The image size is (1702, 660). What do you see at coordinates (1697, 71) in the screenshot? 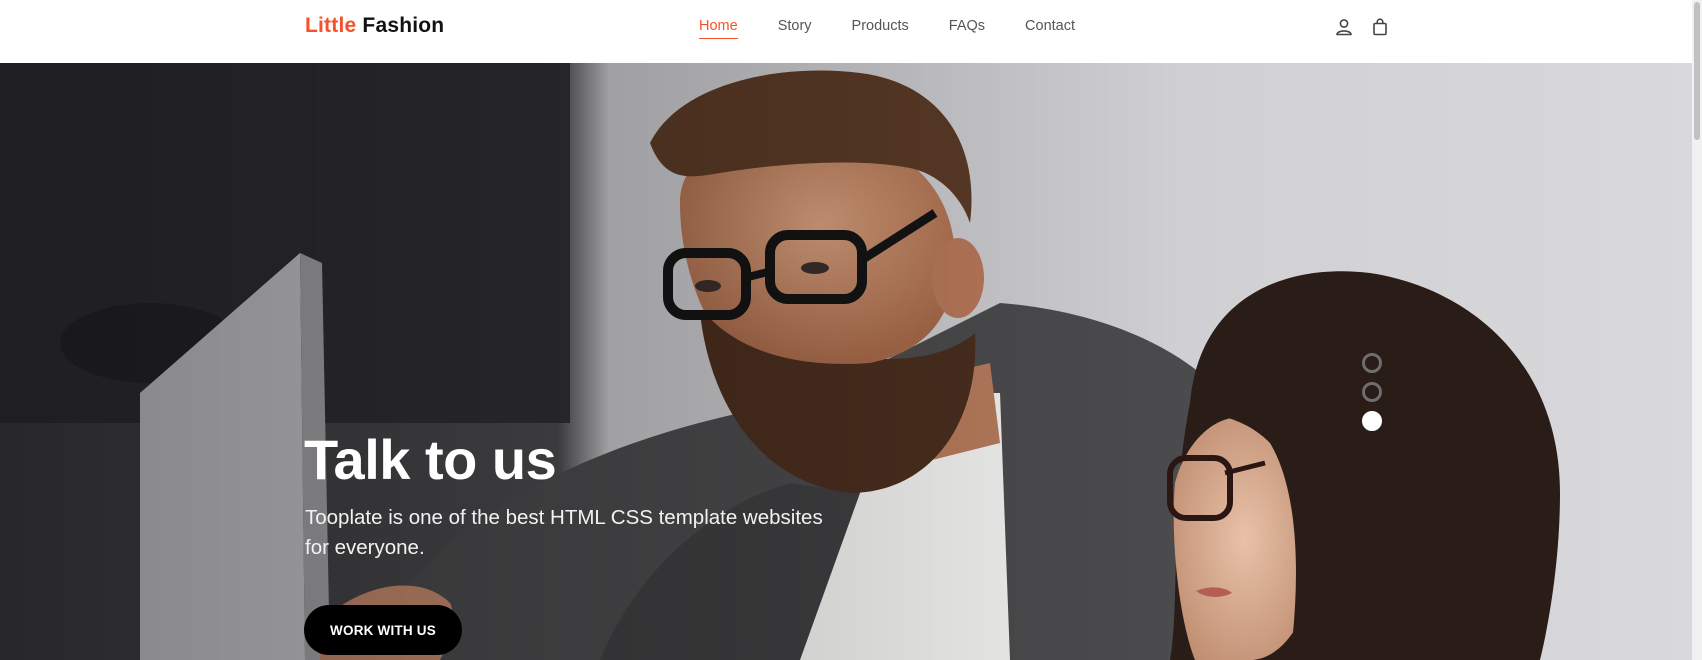
I see `scrollbar-thumb` at bounding box center [1697, 71].